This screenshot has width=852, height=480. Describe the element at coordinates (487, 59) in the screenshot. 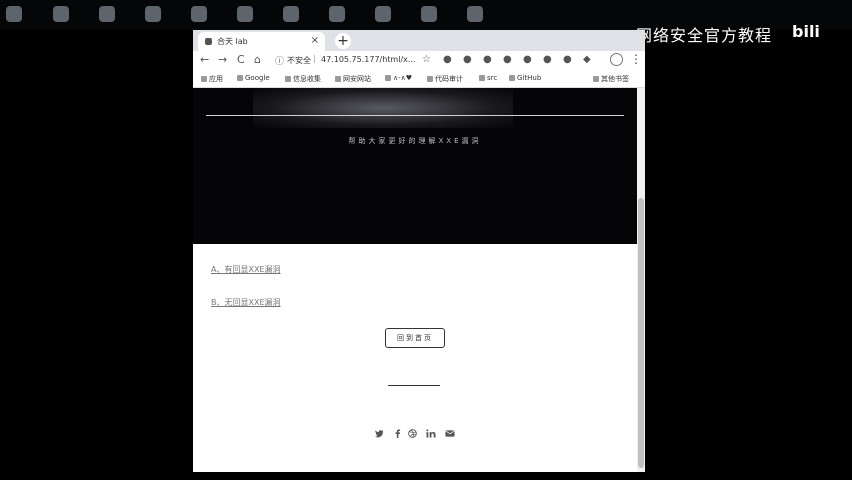

I see `extension-icon-3: ●` at that location.